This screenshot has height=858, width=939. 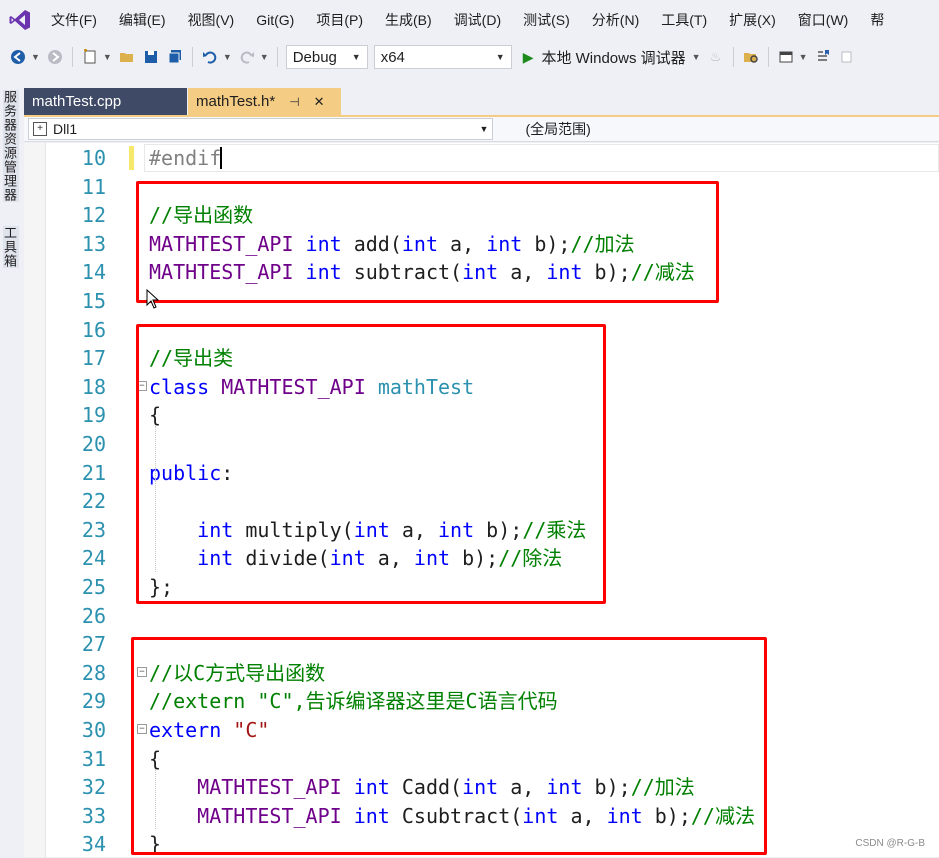 What do you see at coordinates (93, 558) in the screenshot?
I see `line-number: 24` at bounding box center [93, 558].